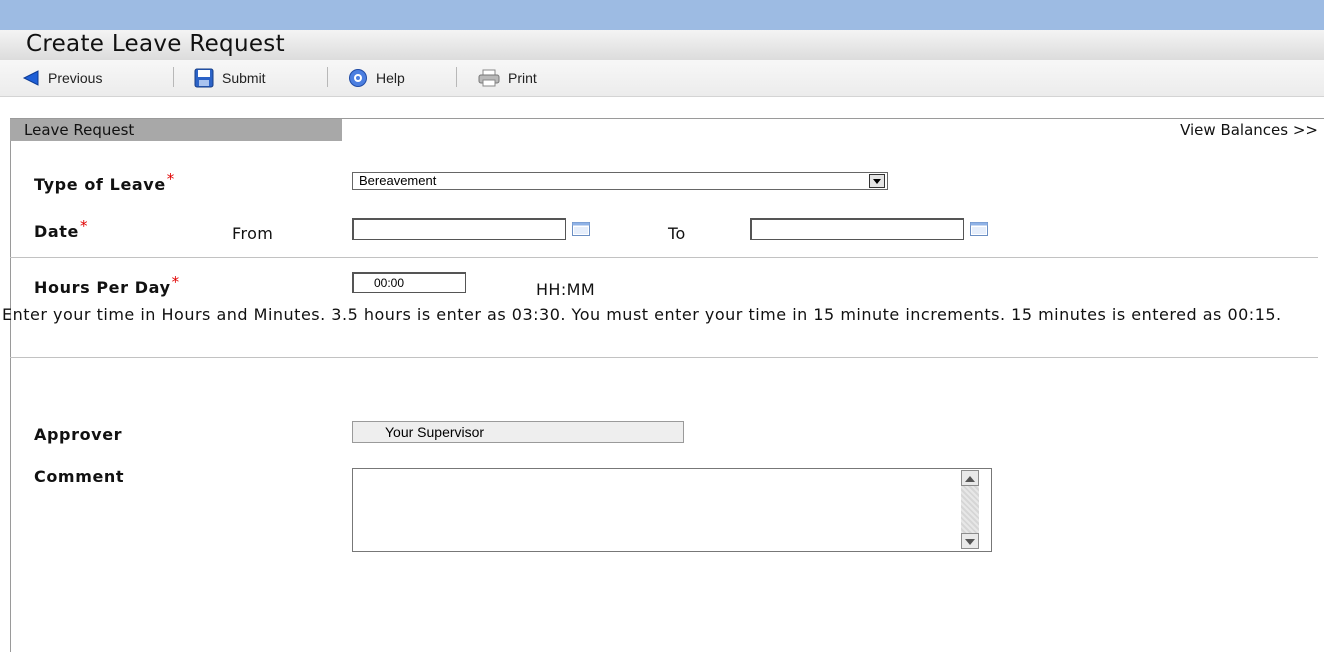  Describe the element at coordinates (204, 78) in the screenshot. I see `save-icon` at that location.